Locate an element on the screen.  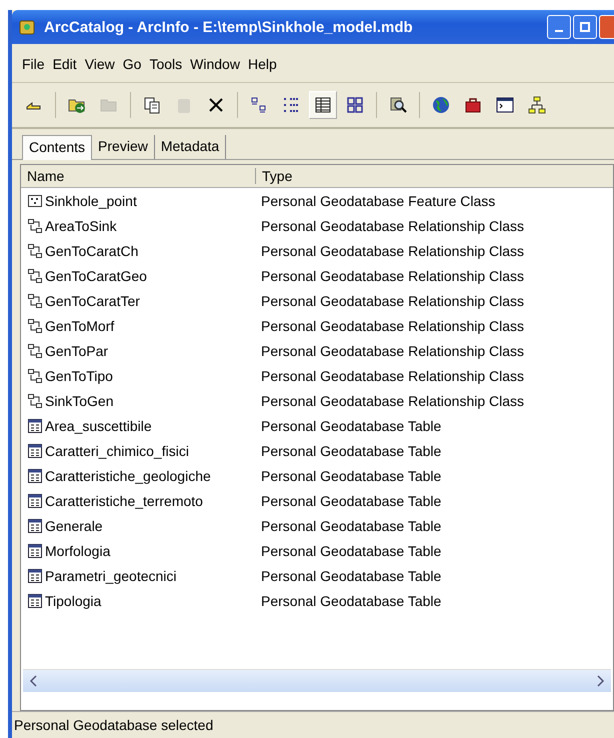
column-header: Type is located at coordinates (274, 176).